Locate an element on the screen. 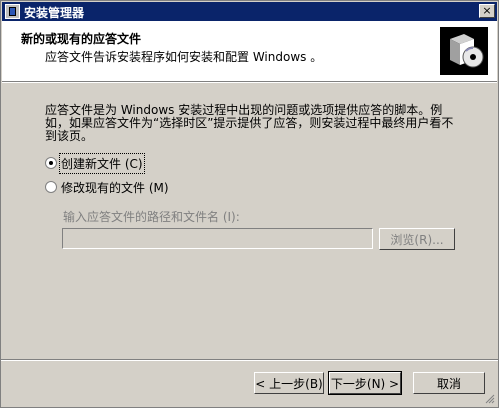 This screenshot has height=410, width=501. header-separator is located at coordinates (249, 82).